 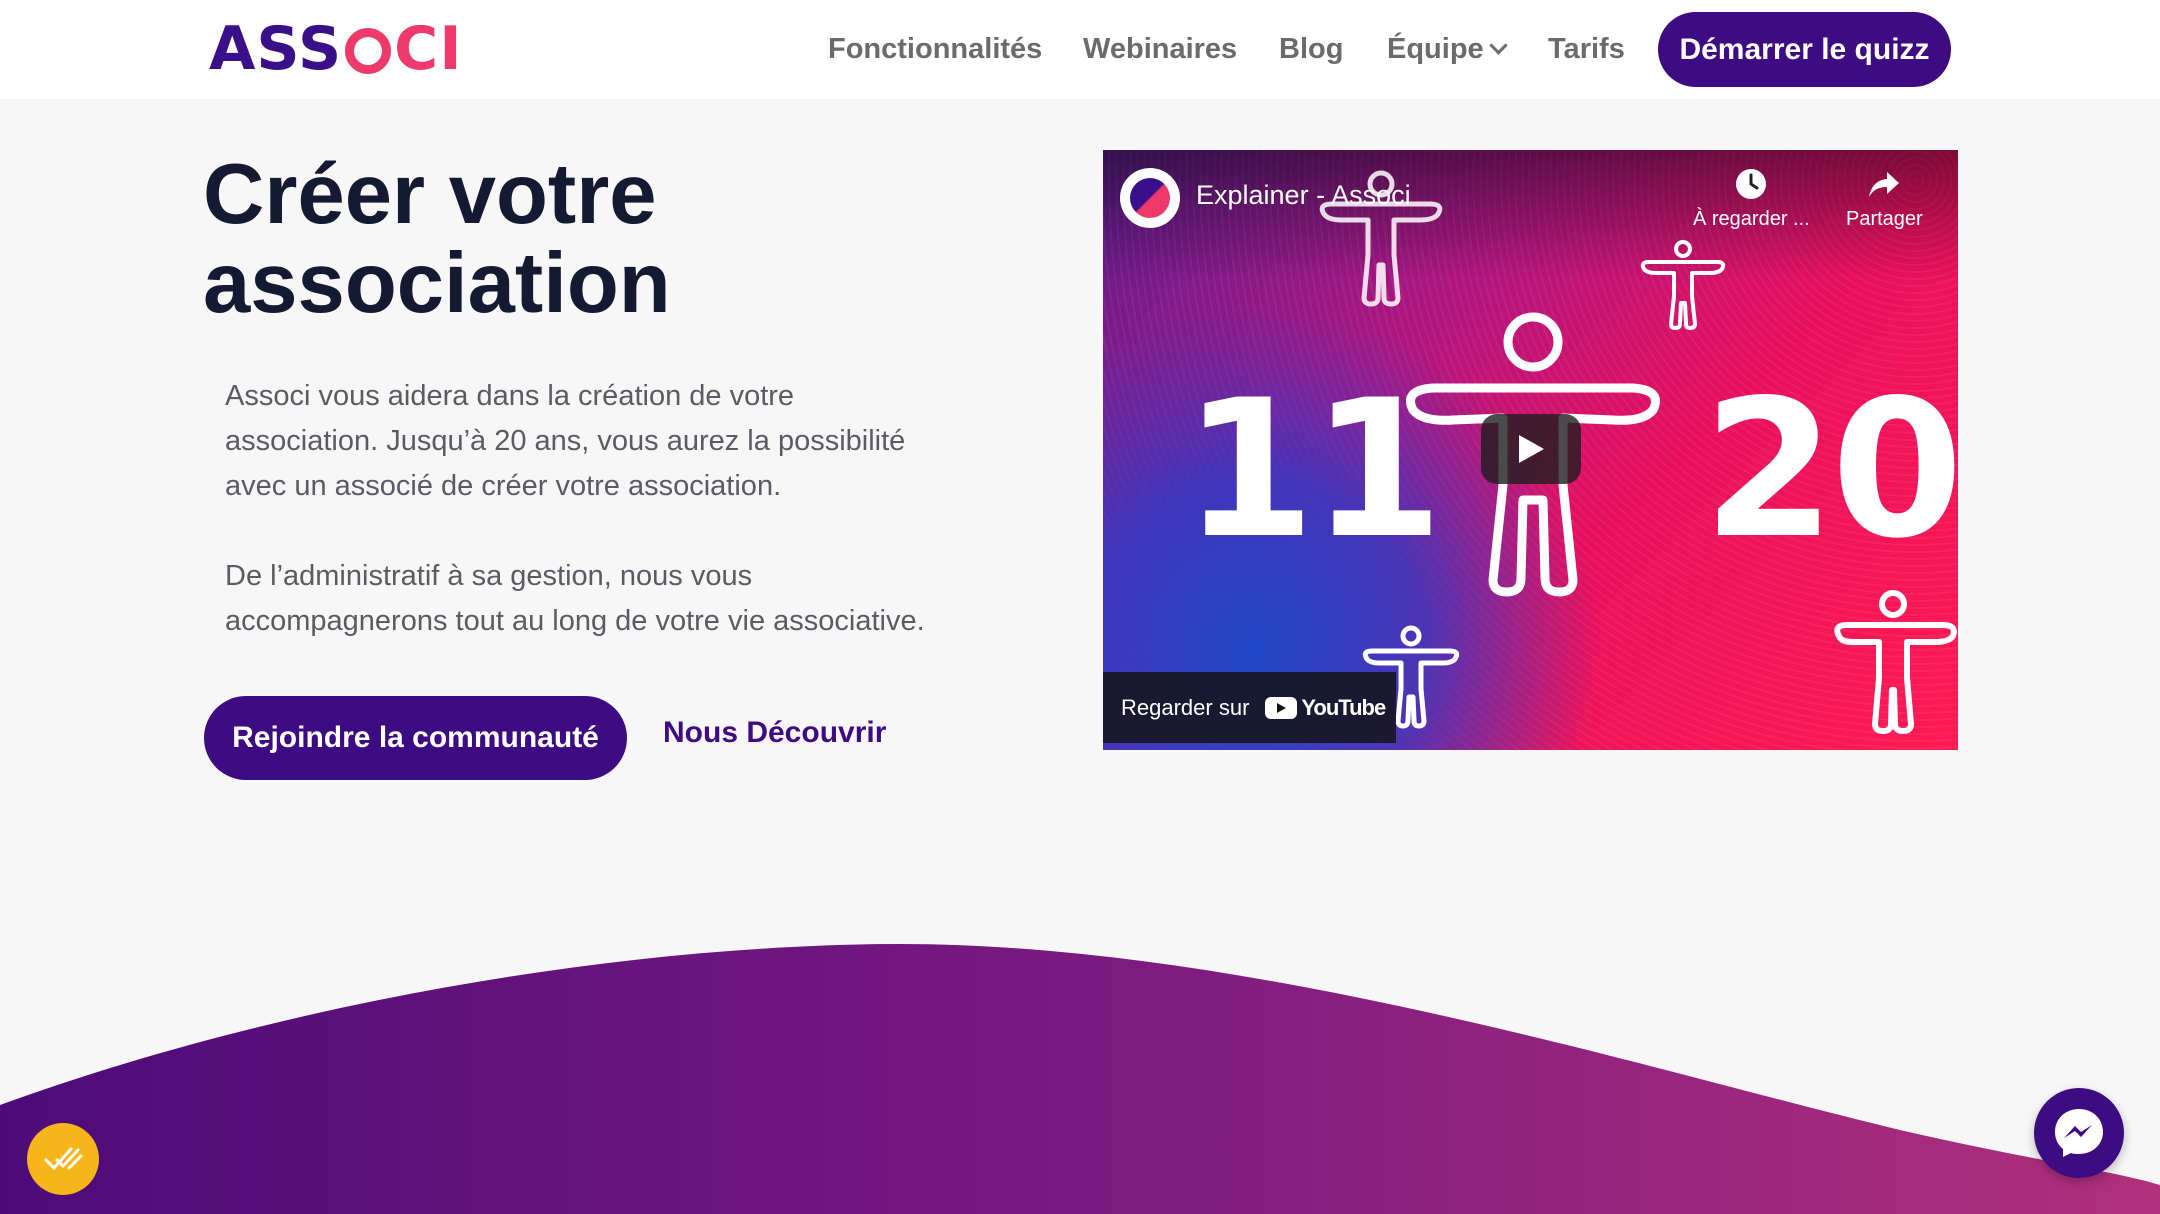 What do you see at coordinates (1150, 198) in the screenshot?
I see `channel-avatar` at bounding box center [1150, 198].